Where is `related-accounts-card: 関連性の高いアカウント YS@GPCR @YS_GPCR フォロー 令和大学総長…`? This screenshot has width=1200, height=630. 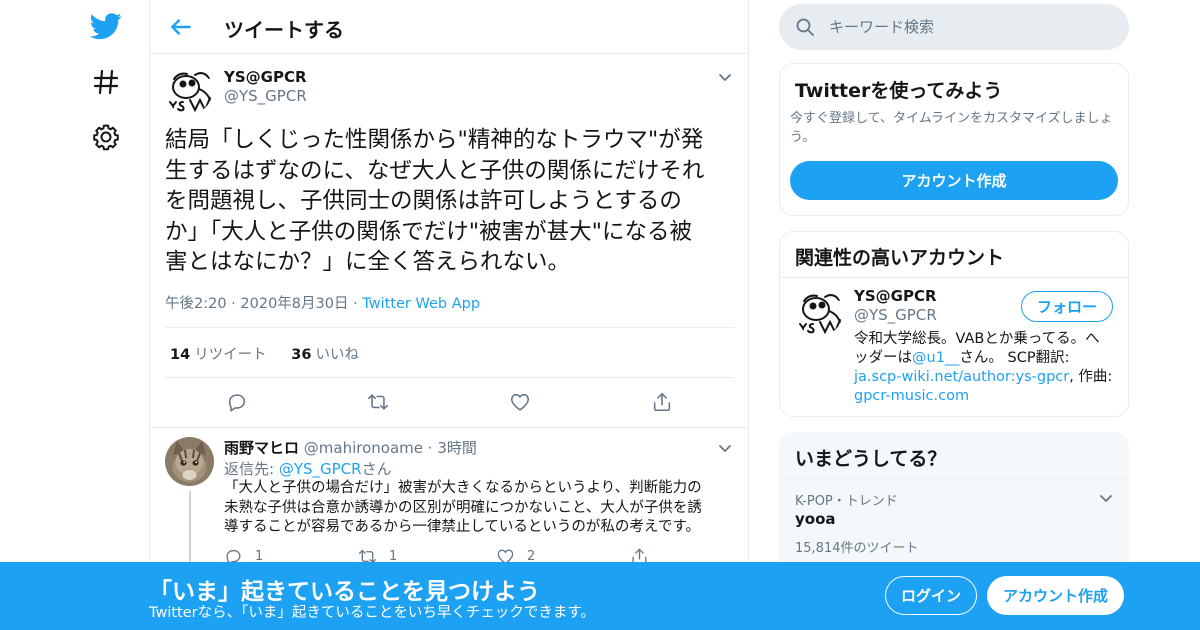
related-accounts-card: 関連性の高いアカウント YS@GPCR @YS_GPCR フォロー 令和大学総長… is located at coordinates (954, 324).